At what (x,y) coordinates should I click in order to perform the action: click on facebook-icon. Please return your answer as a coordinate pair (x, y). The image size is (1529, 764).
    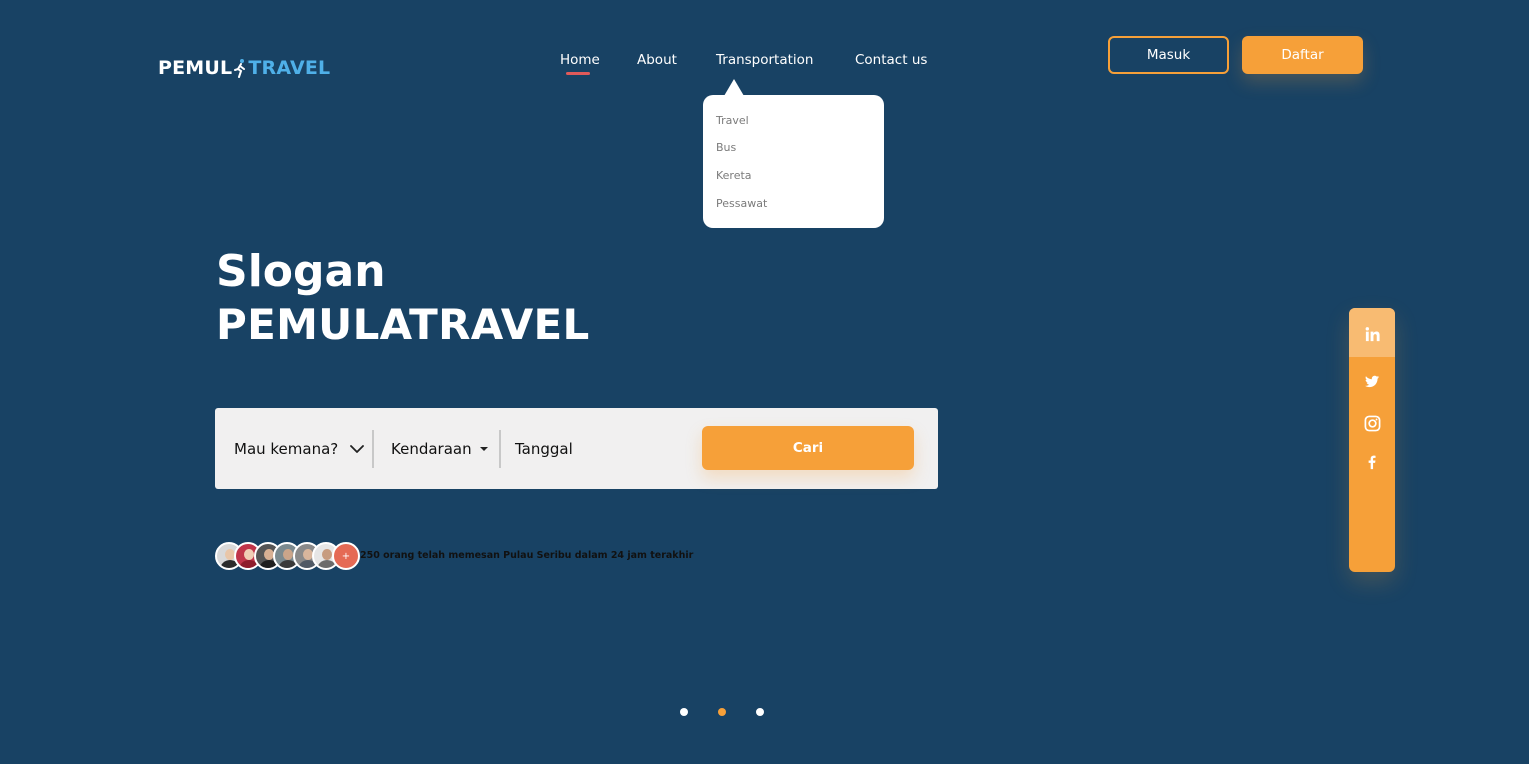
    Looking at the image, I should click on (1372, 462).